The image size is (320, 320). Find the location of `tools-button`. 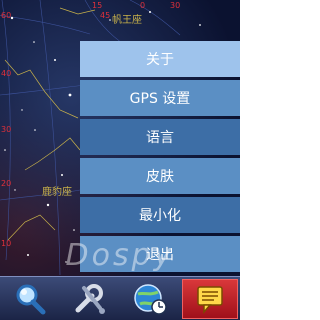

tools-button is located at coordinates (90, 299).